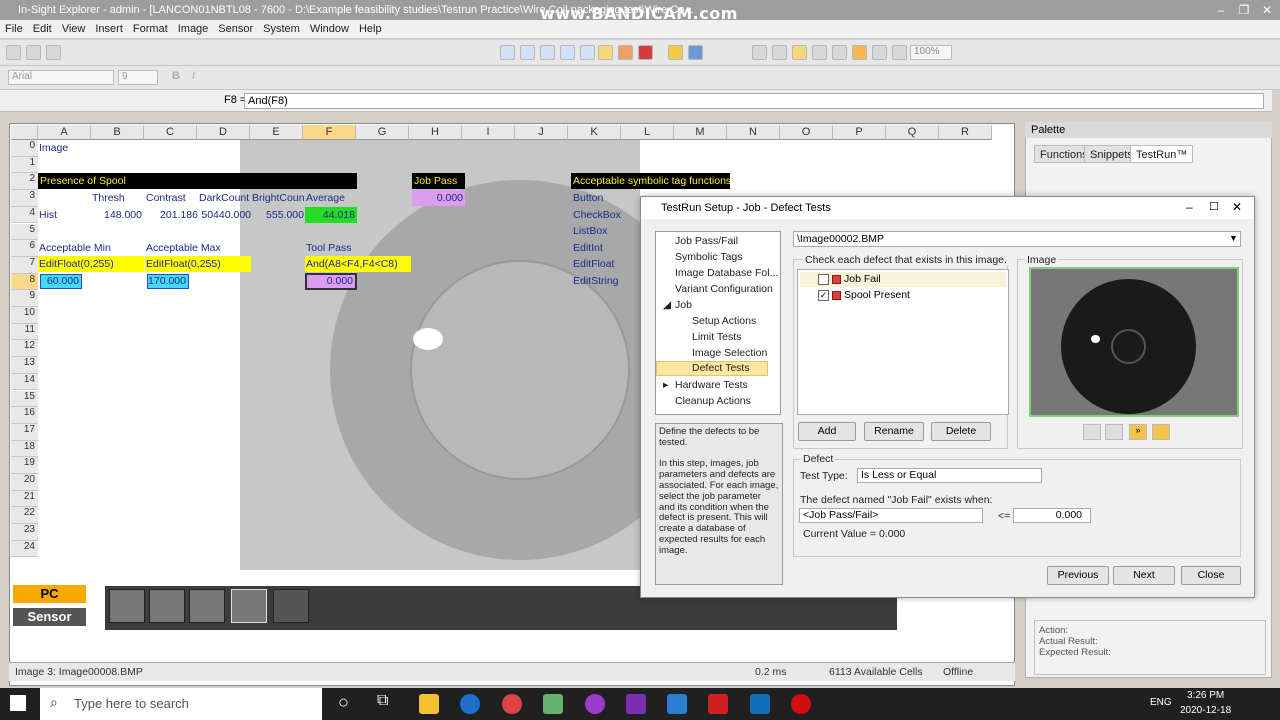 This screenshot has width=1280, height=720. Describe the element at coordinates (13, 52) in the screenshot. I see `new-icon` at that location.